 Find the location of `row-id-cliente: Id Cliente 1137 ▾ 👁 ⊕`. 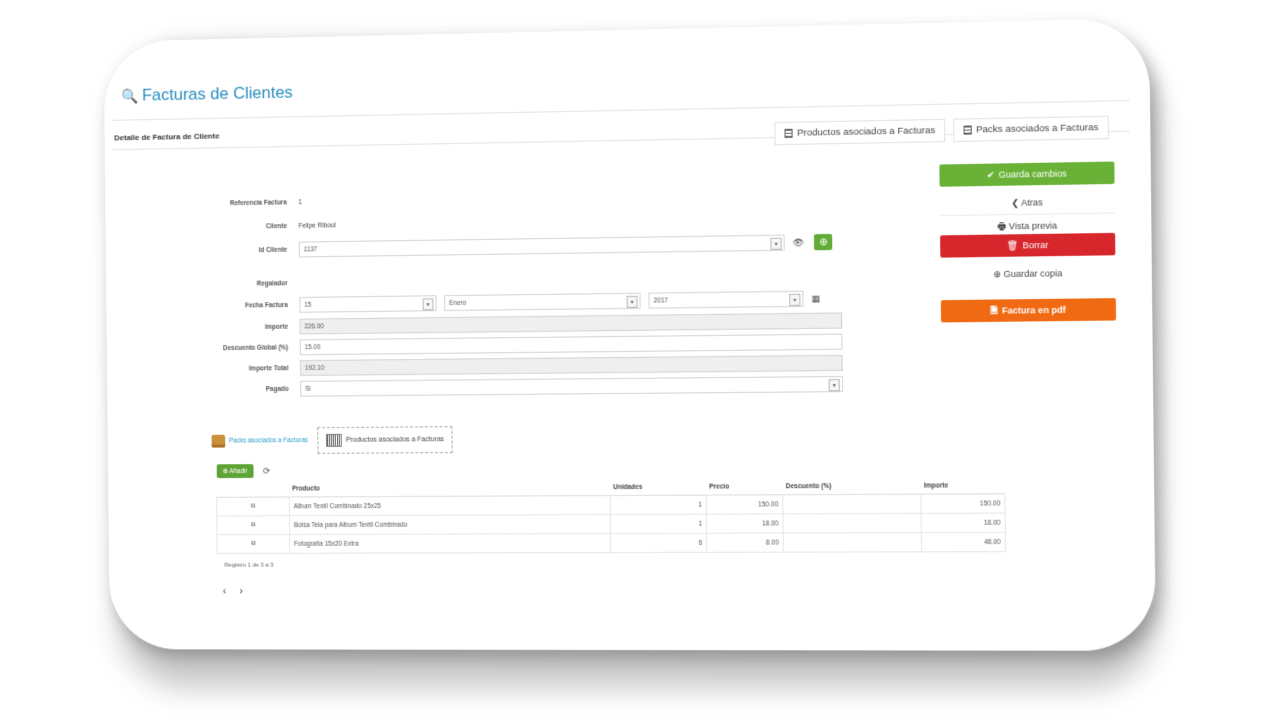

row-id-cliente: Id Cliente 1137 ▾ 👁 ⊕ is located at coordinates (529, 246).